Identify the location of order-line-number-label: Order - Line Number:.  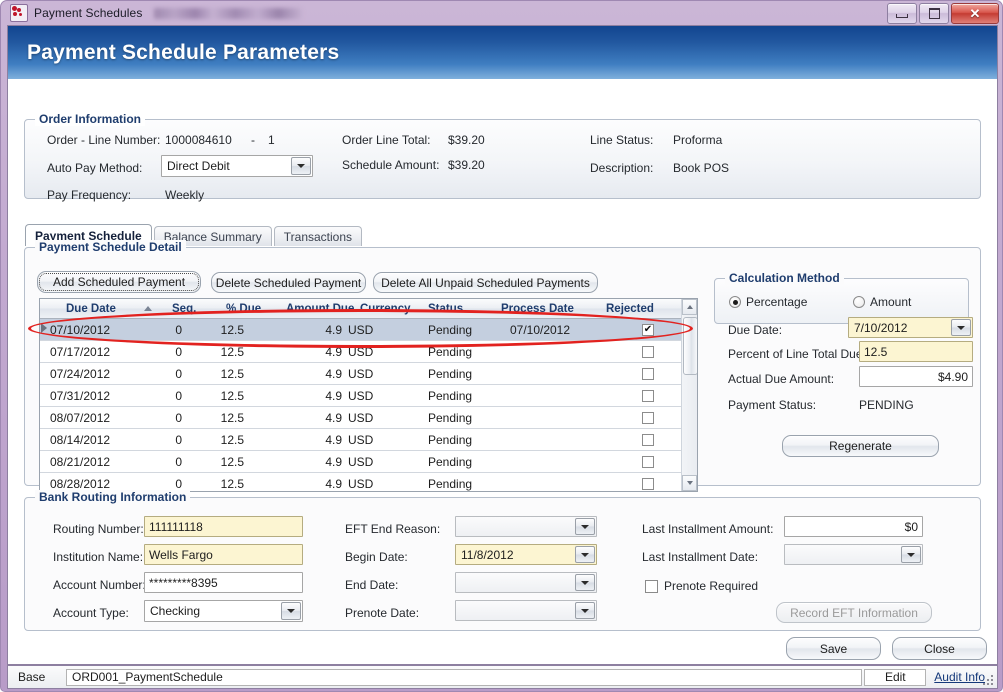
(104, 140).